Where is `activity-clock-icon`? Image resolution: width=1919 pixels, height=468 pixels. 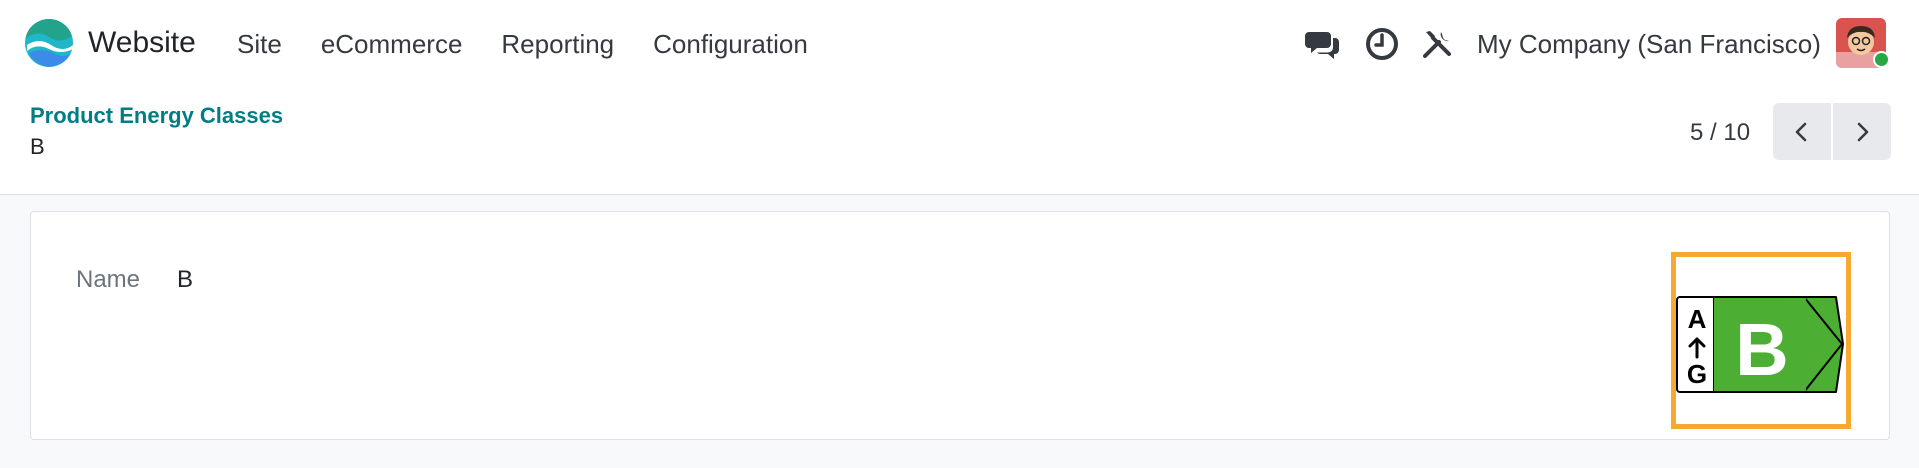 activity-clock-icon is located at coordinates (1382, 44).